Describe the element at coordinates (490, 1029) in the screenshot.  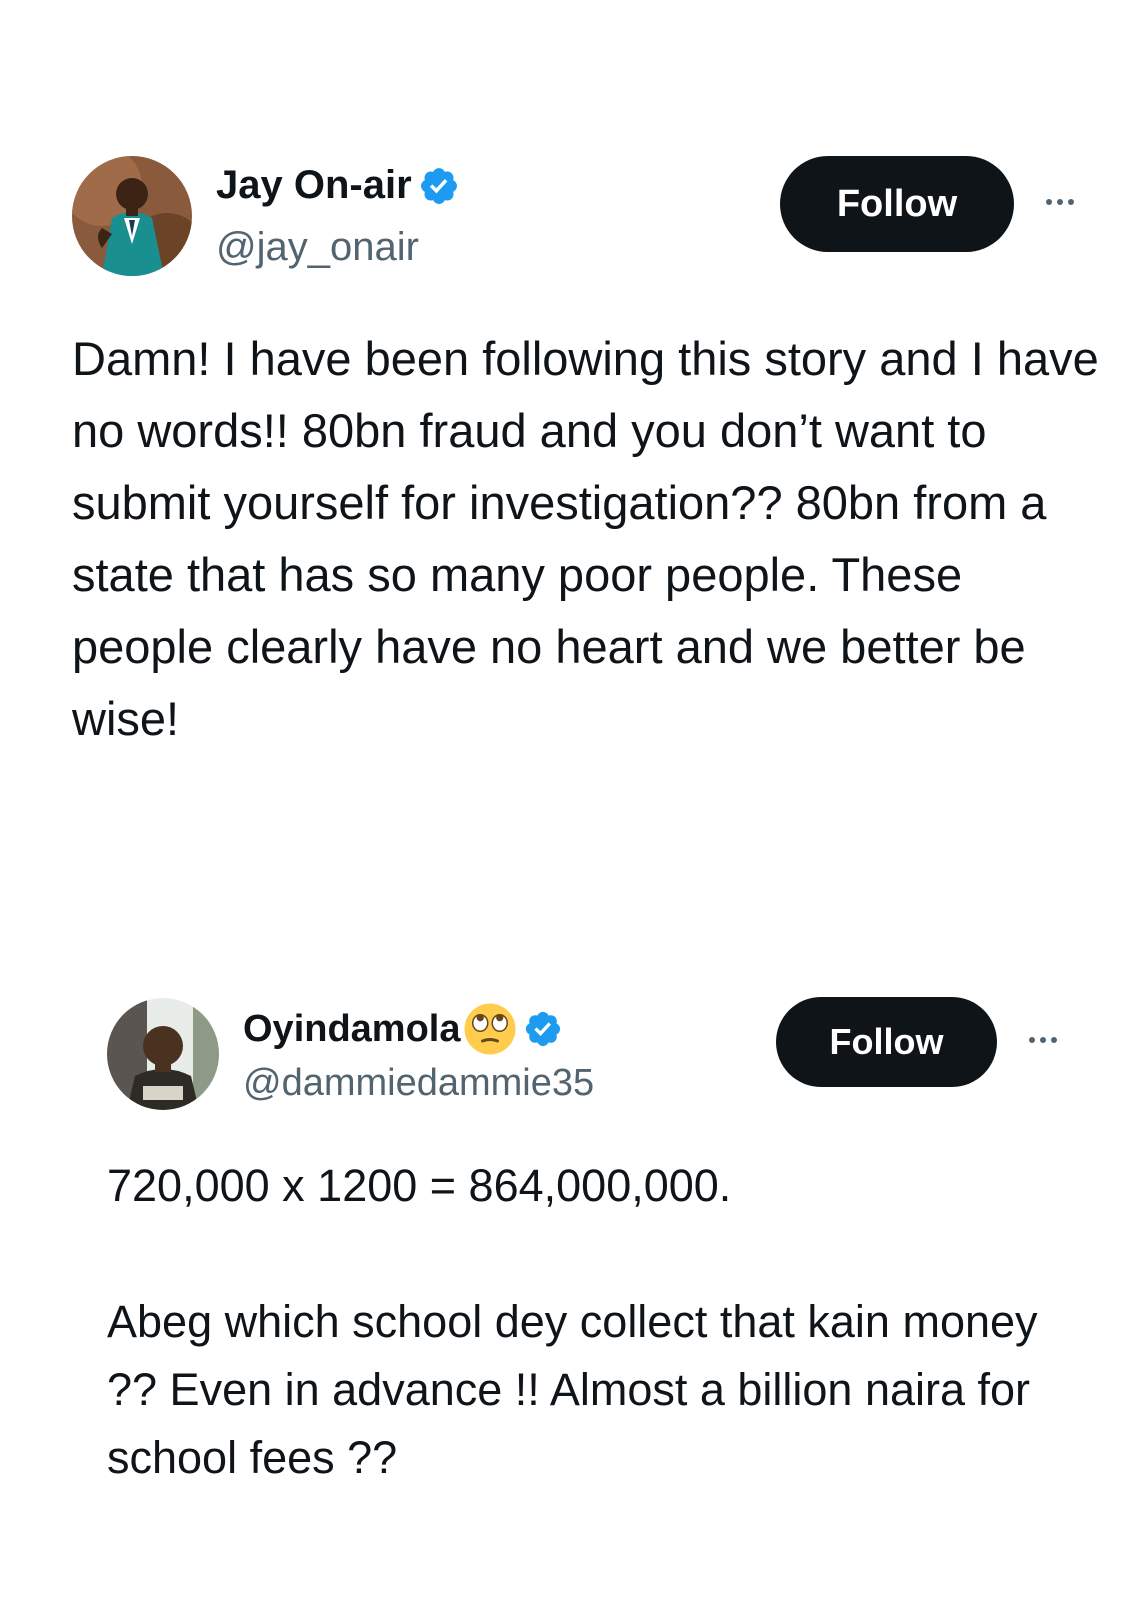
I see `face-with-rolling-eyes-emoji-icon` at that location.